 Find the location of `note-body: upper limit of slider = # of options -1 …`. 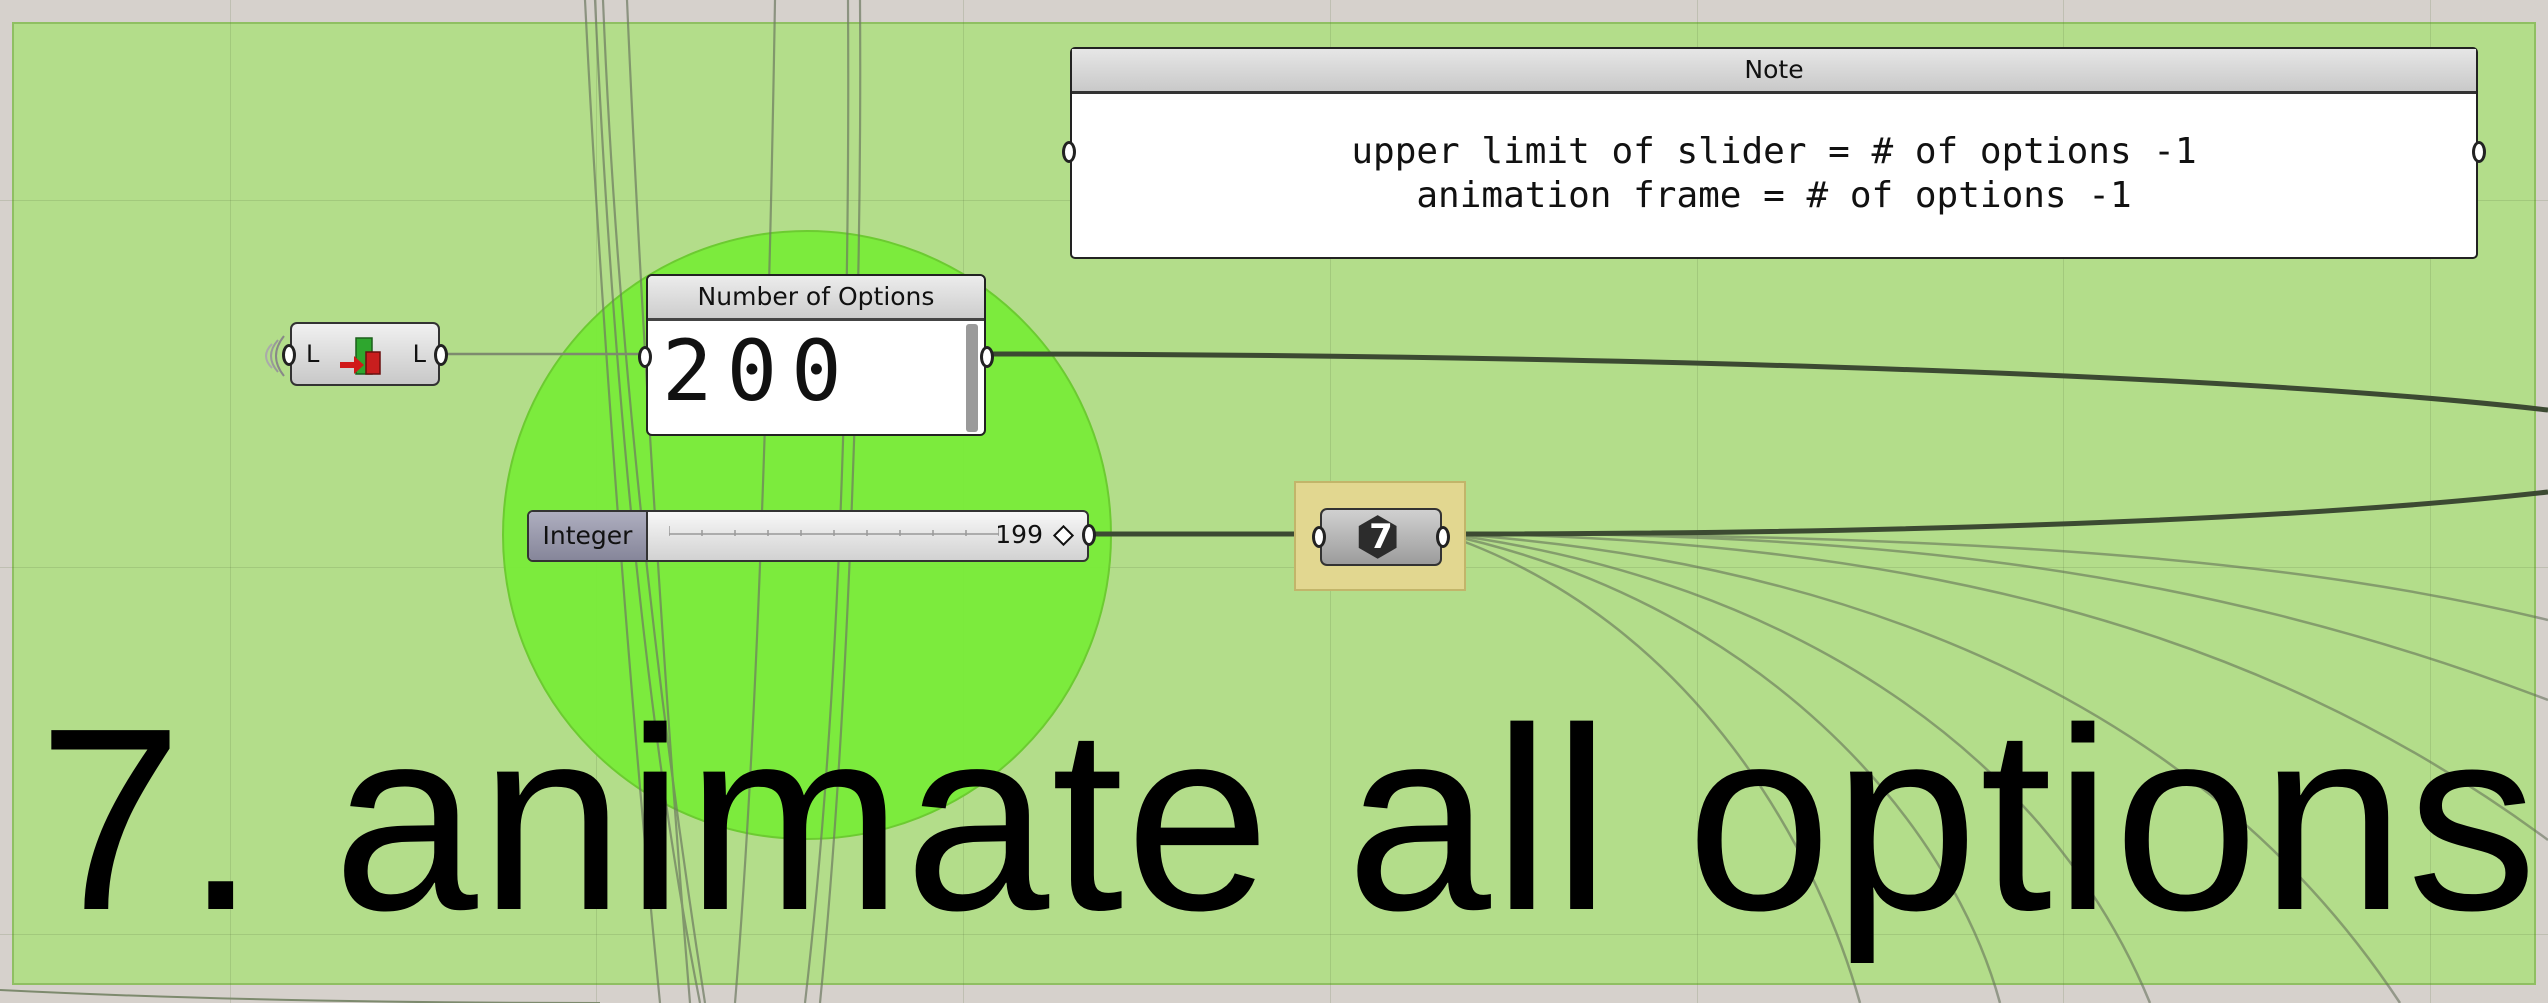

note-body: upper limit of slider = # of options -1 … is located at coordinates (1774, 156).